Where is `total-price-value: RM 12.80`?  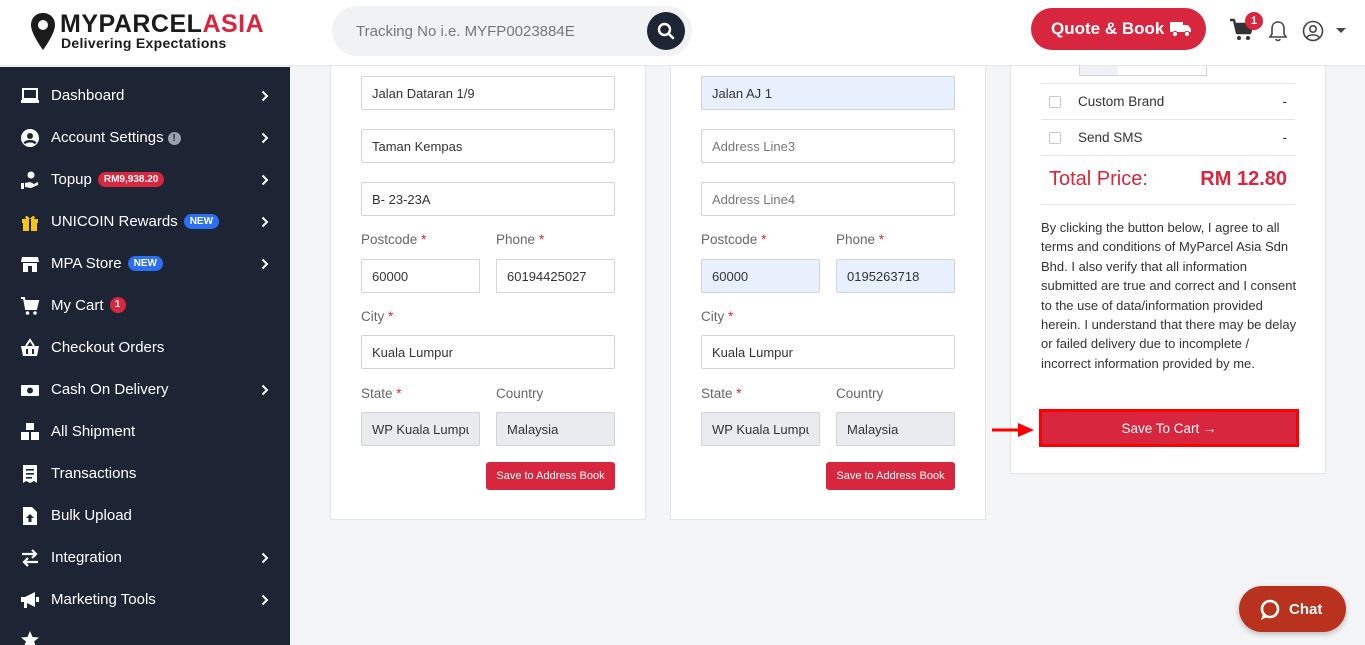 total-price-value: RM 12.80 is located at coordinates (1243, 179).